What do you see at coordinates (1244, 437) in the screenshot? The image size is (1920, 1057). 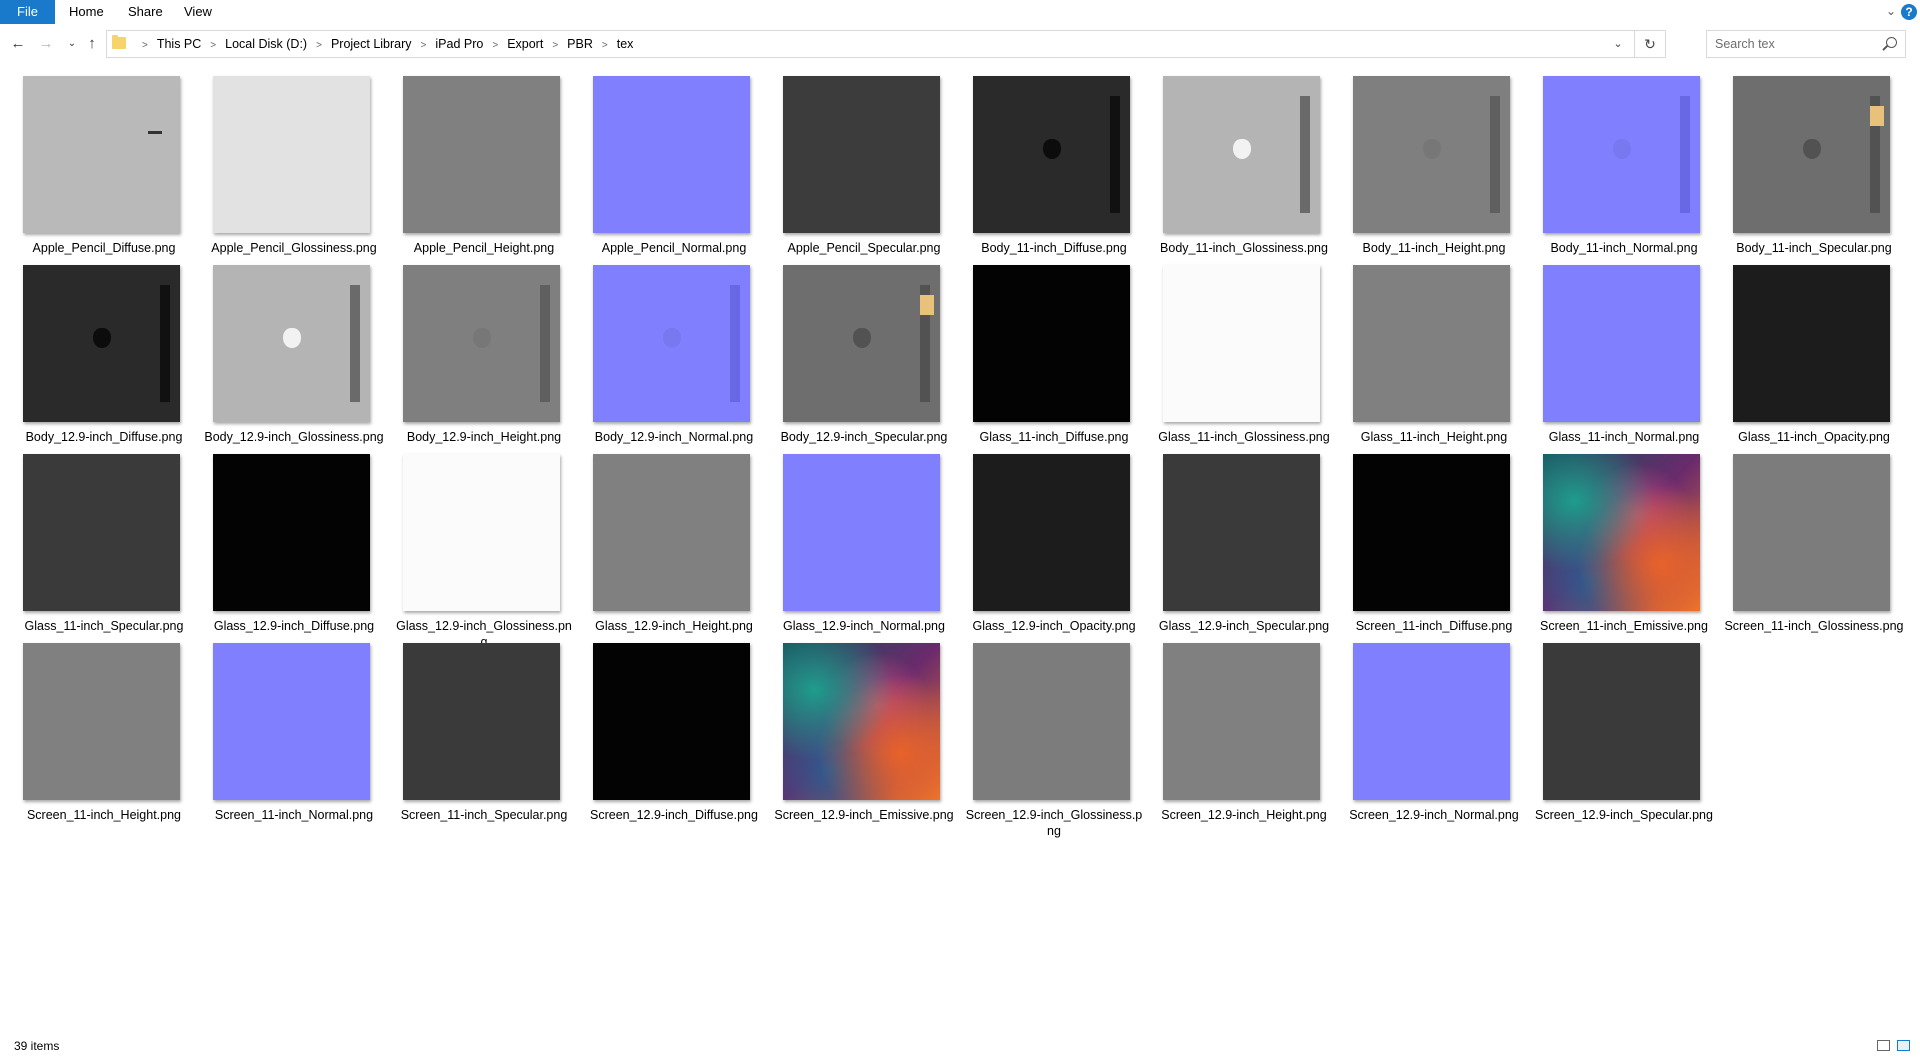 I see `file-name: Glass_11-inch_Glossiness.png` at bounding box center [1244, 437].